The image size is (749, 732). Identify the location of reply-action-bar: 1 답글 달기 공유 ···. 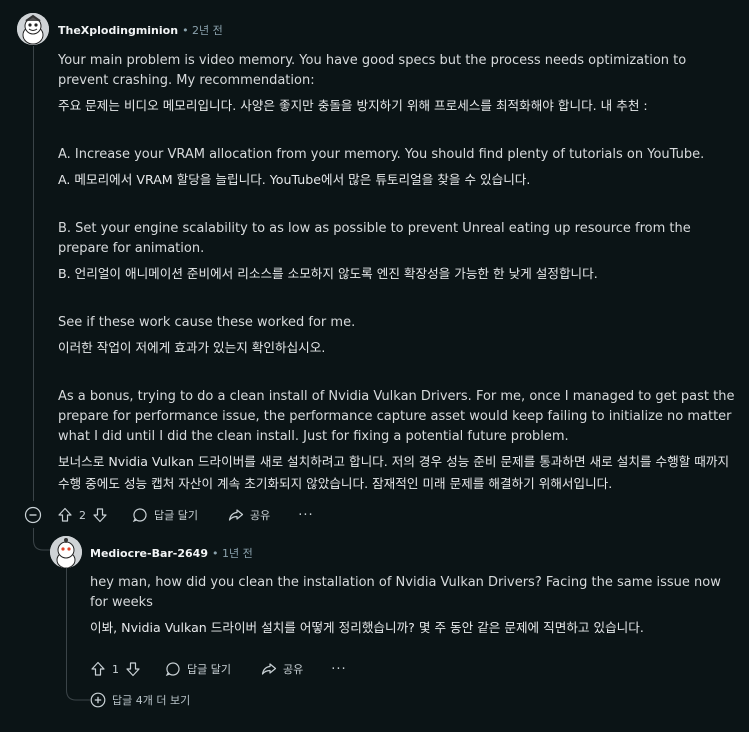
(218, 669).